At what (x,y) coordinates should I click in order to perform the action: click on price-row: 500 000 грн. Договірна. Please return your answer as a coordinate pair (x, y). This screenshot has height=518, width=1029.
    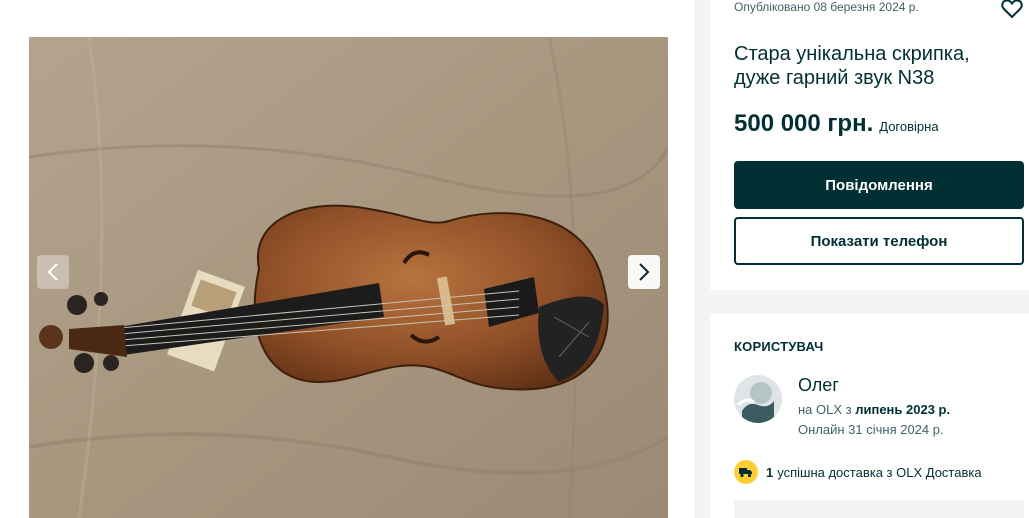
    Looking at the image, I should click on (836, 124).